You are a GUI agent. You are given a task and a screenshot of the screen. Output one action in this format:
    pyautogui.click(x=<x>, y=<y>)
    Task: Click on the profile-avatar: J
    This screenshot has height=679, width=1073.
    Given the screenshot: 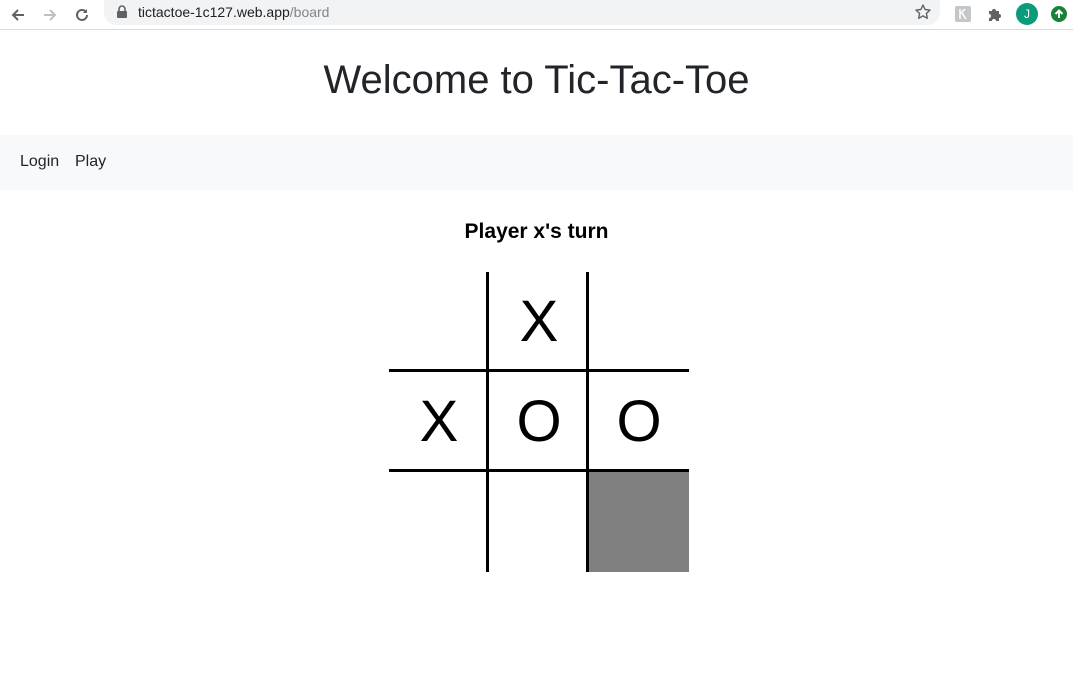 What is the action you would take?
    pyautogui.click(x=1027, y=14)
    